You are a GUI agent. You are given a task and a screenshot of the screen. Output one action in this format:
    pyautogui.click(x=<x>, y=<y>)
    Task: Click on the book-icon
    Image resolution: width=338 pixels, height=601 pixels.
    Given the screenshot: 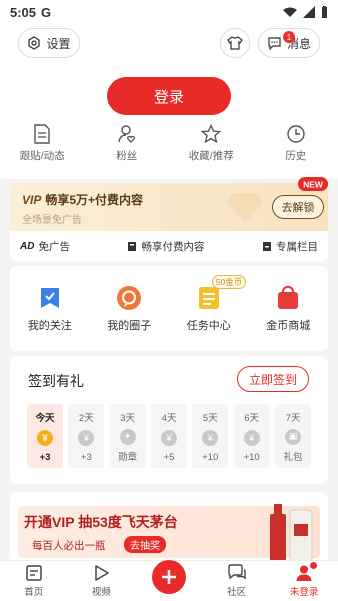 What is the action you would take?
    pyautogui.click(x=132, y=246)
    